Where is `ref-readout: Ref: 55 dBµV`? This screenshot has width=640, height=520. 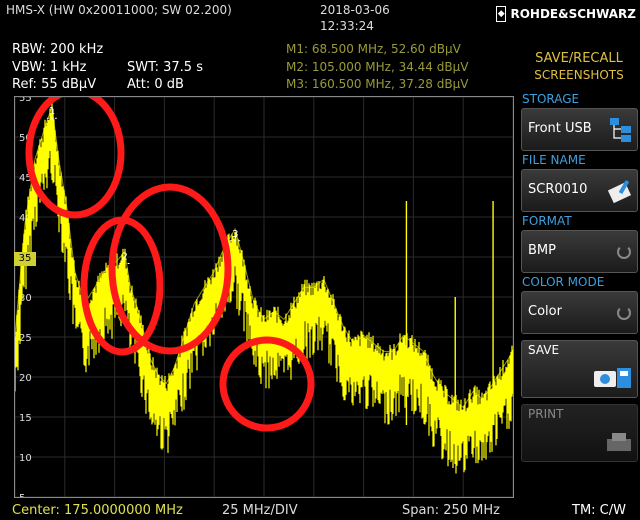
ref-readout: Ref: 55 dBµV is located at coordinates (54, 84).